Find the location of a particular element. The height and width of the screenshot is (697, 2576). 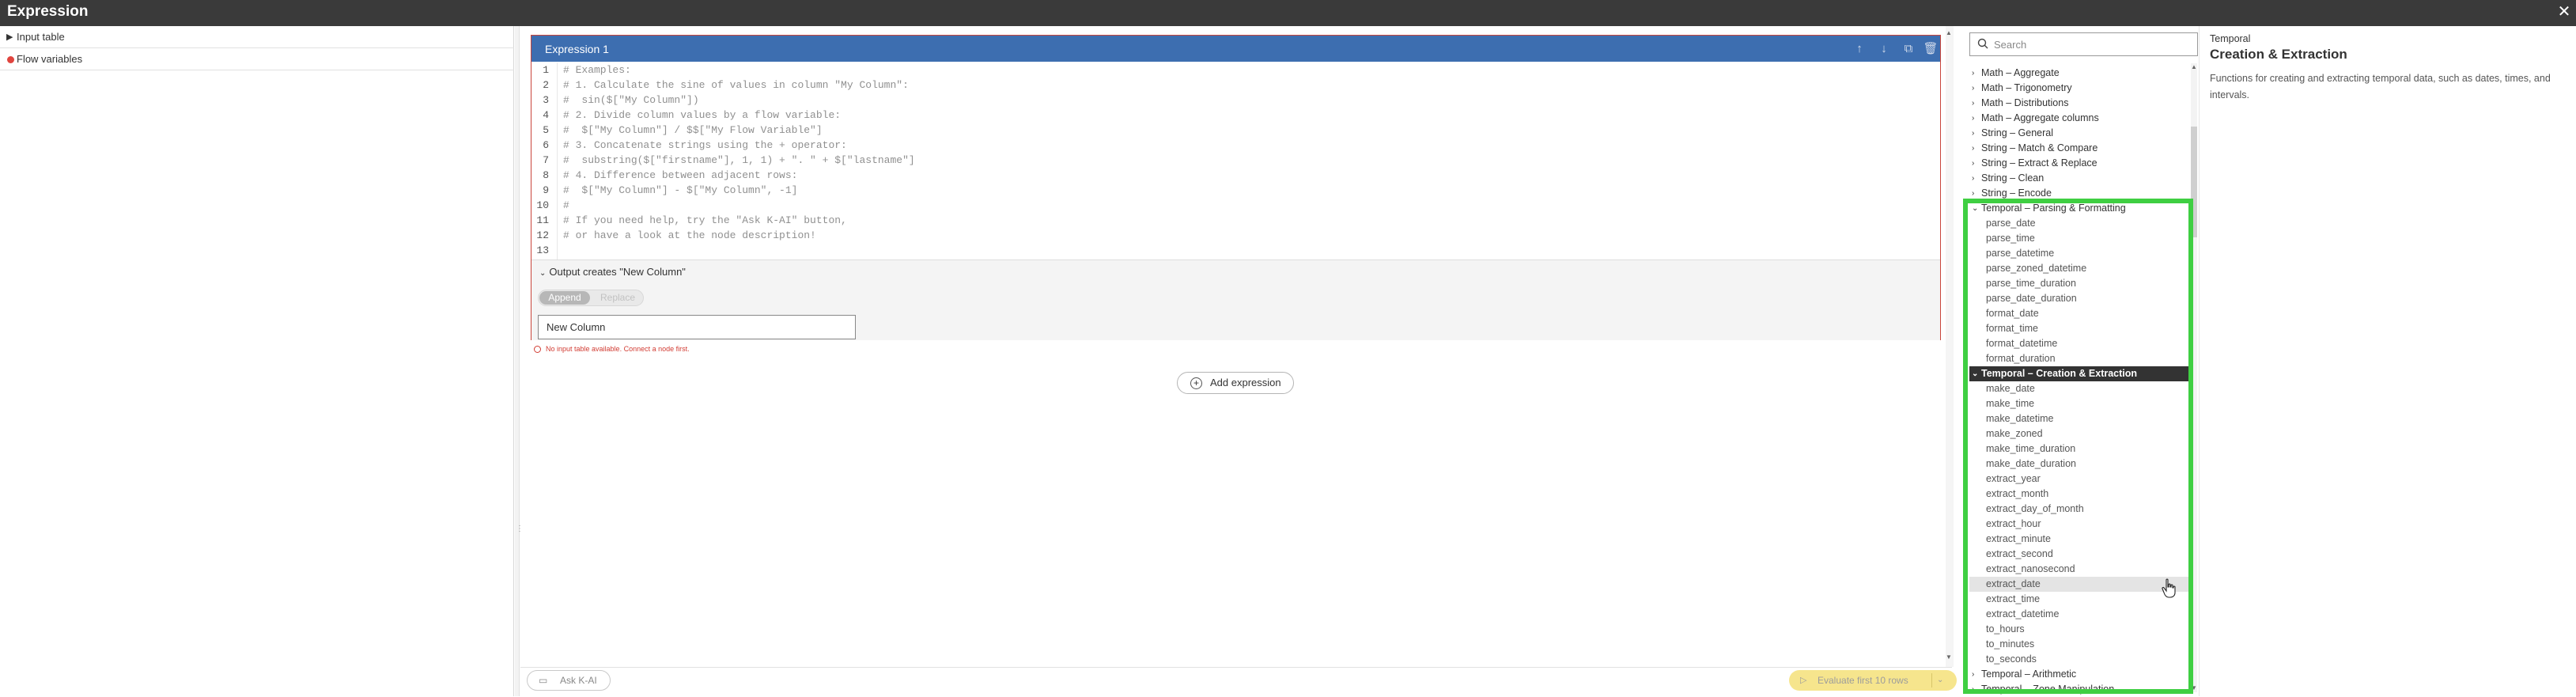

function-item: parse_datetime is located at coordinates (2078, 253).